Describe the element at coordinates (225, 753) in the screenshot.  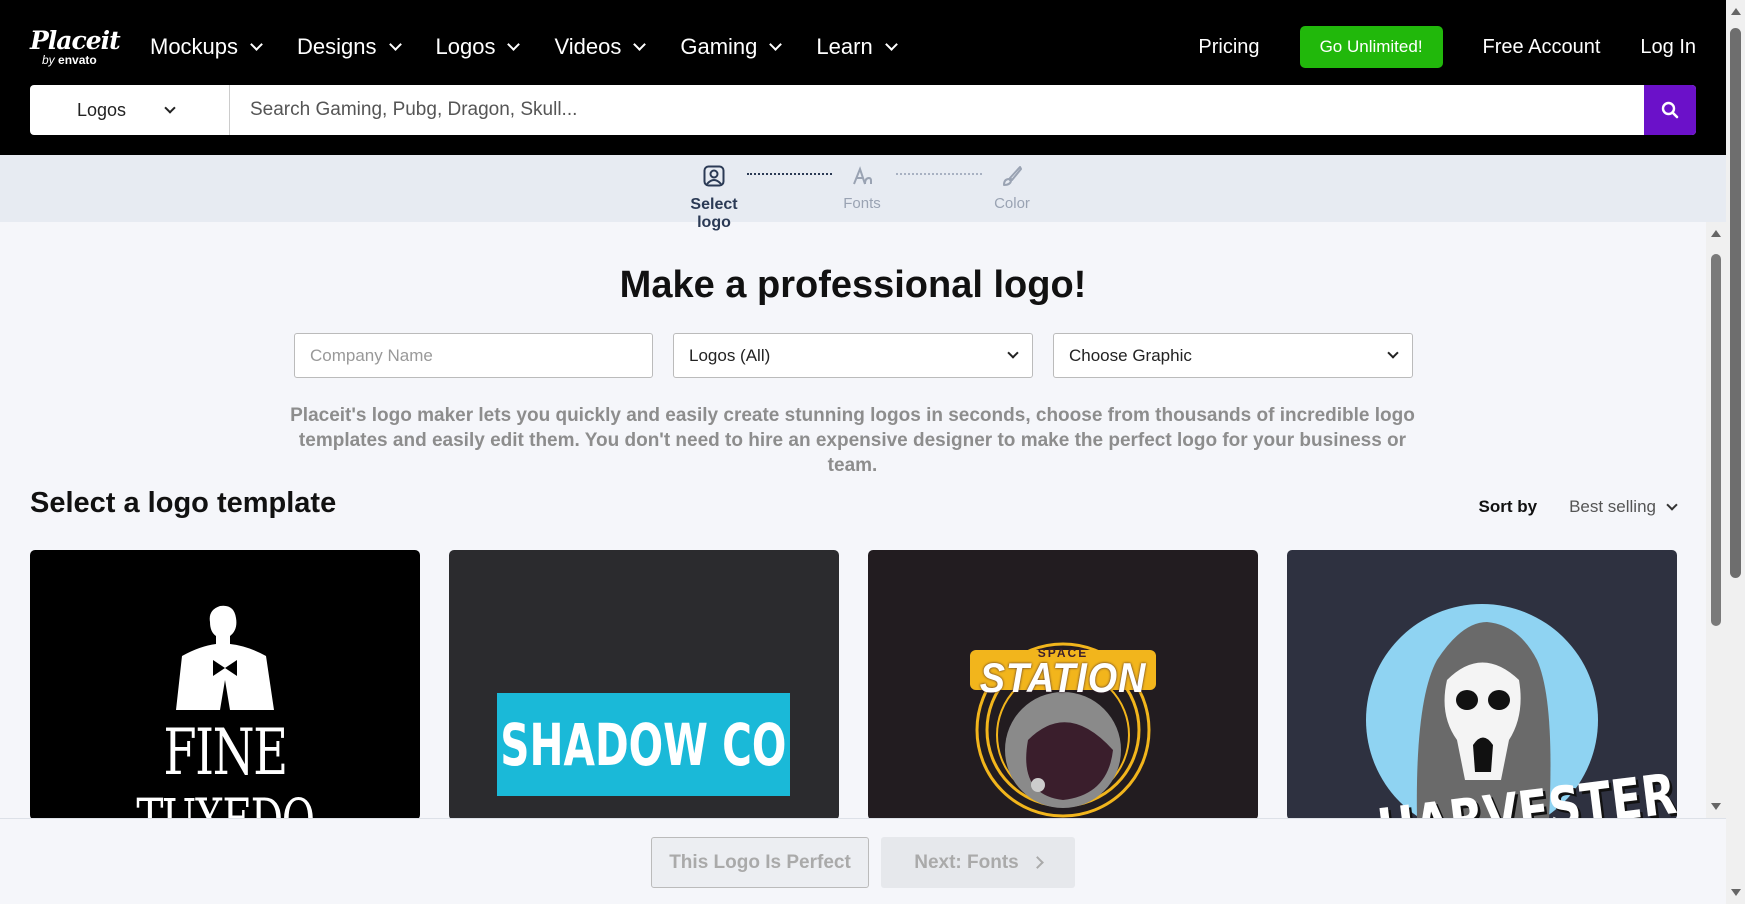
I see `card-text-1: FINE` at that location.